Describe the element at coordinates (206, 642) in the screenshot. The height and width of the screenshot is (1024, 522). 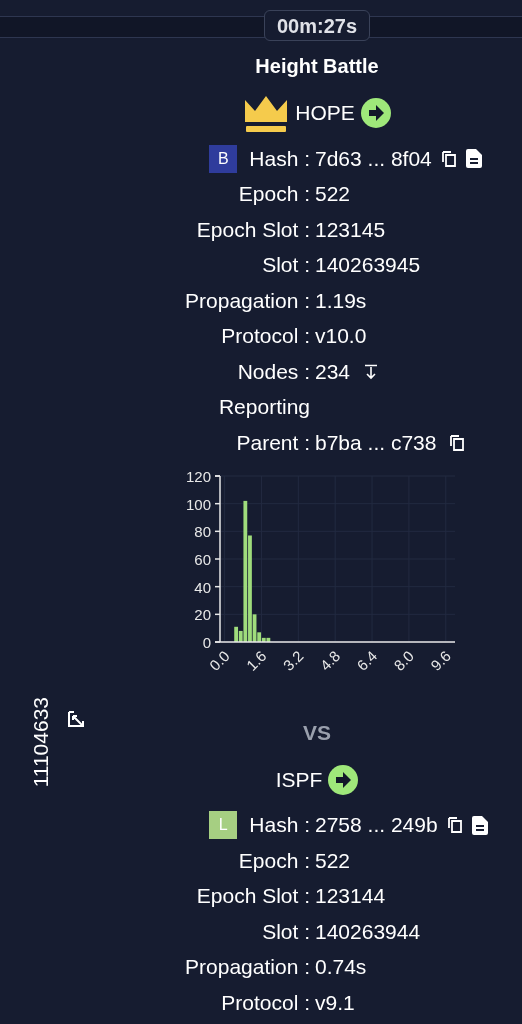
I see `y-tick-label: 0` at that location.